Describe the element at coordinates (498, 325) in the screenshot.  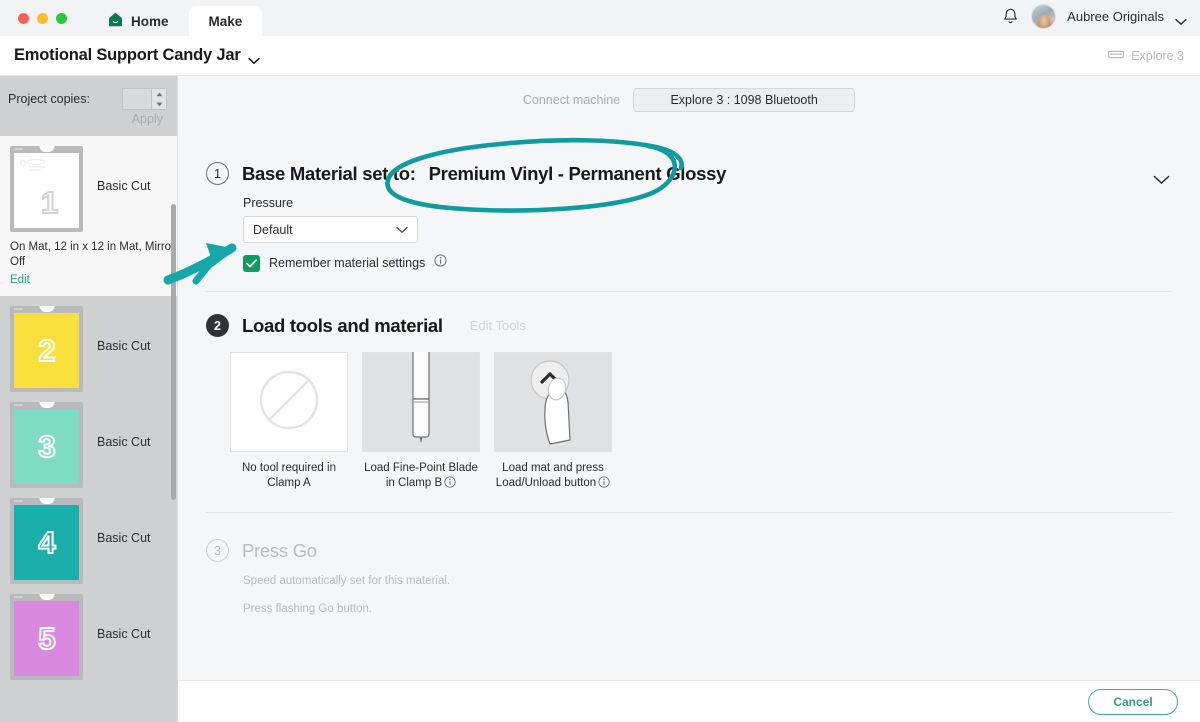
I see `edit-tools-button: Edit Tools` at that location.